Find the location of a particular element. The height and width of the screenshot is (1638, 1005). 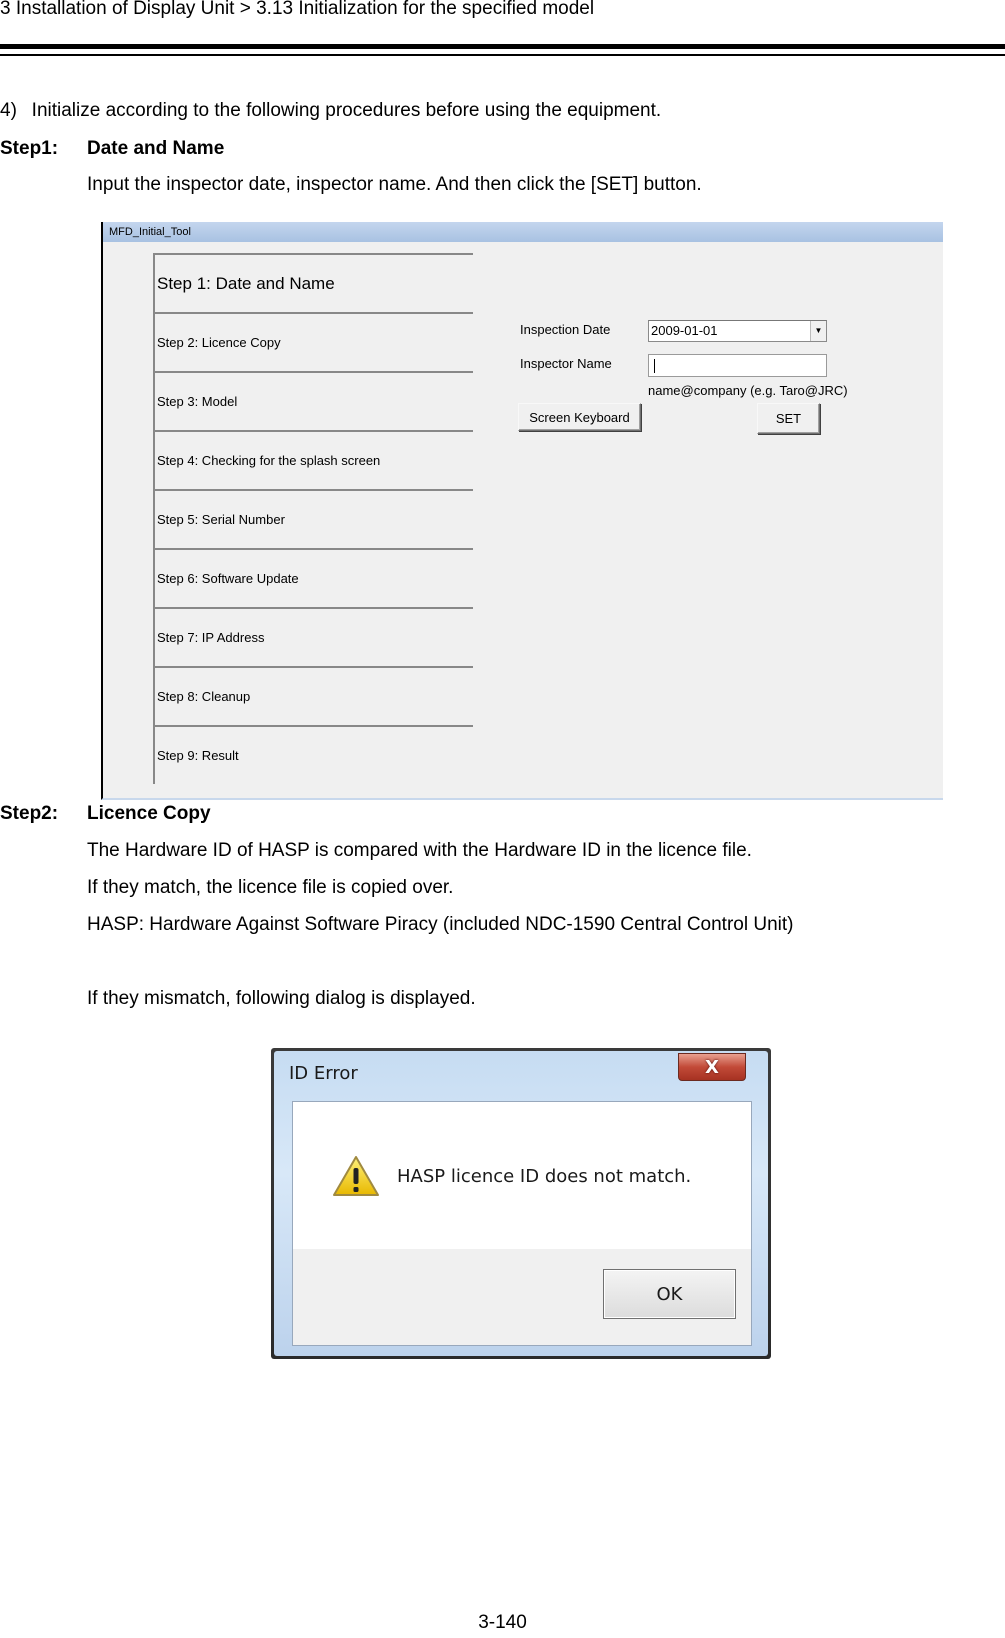

warning-icon is located at coordinates (356, 1176).